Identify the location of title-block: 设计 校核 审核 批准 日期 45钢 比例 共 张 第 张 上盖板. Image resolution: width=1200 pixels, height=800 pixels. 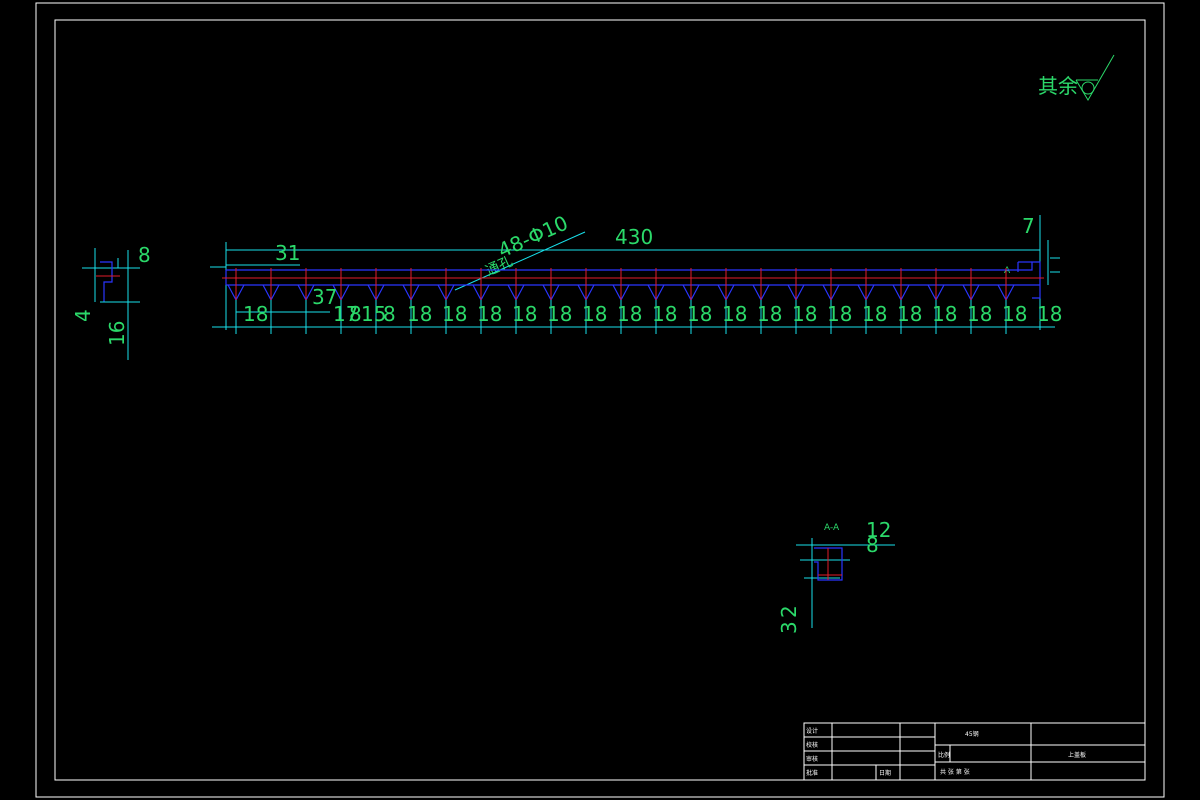
(974, 751).